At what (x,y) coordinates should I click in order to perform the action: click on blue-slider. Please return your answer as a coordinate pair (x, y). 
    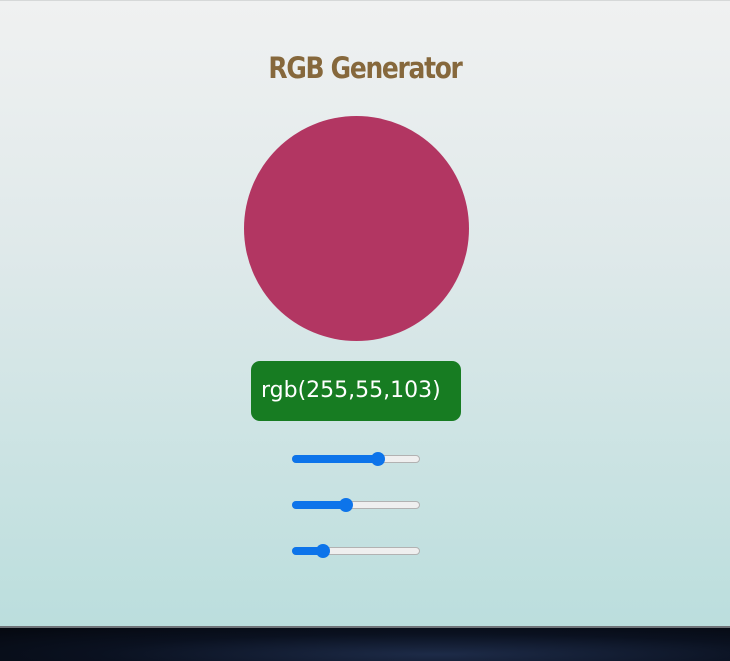
    Looking at the image, I should click on (356, 551).